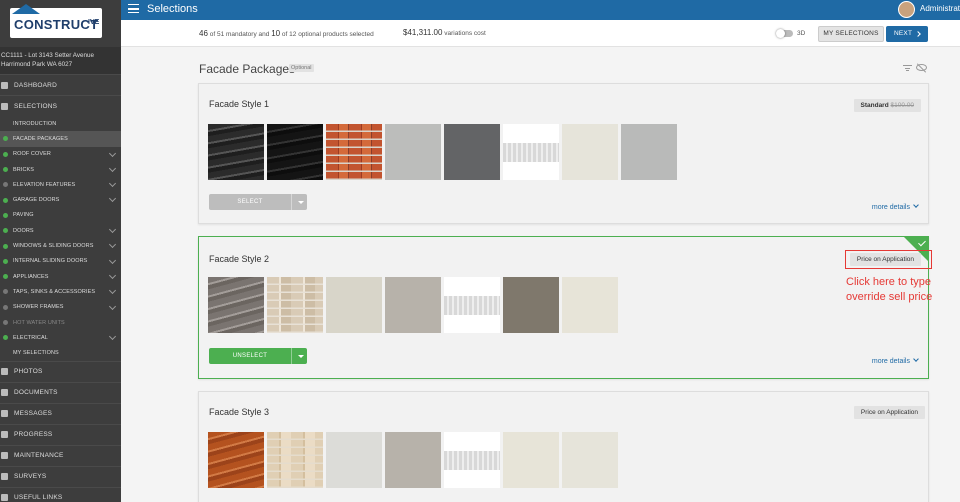  Describe the element at coordinates (38, 307) in the screenshot. I see `sidebar-item-label: SHOWER FRAMES` at that location.